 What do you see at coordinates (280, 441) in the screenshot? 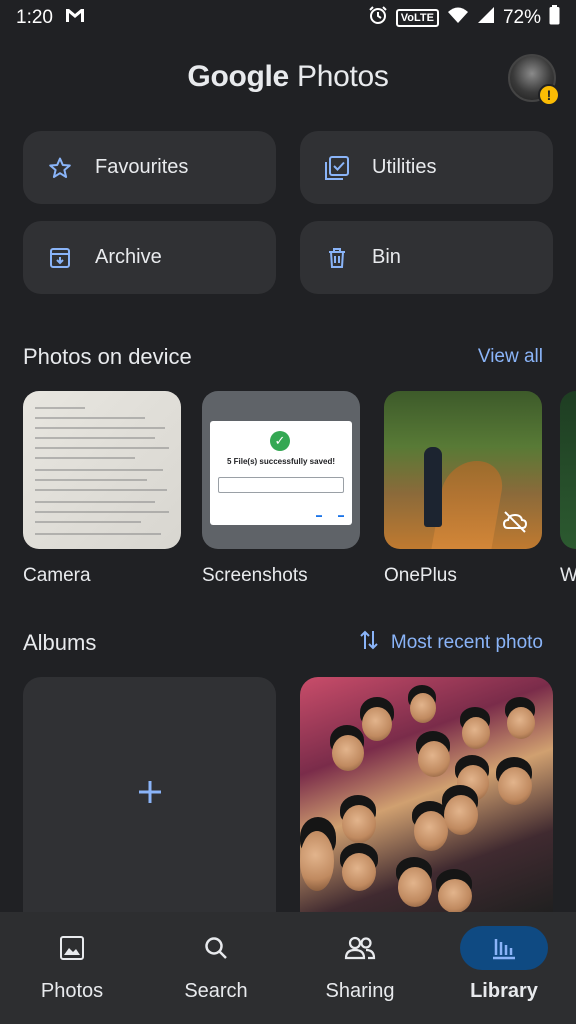
I see `check-circle-icon: ✓` at bounding box center [280, 441].